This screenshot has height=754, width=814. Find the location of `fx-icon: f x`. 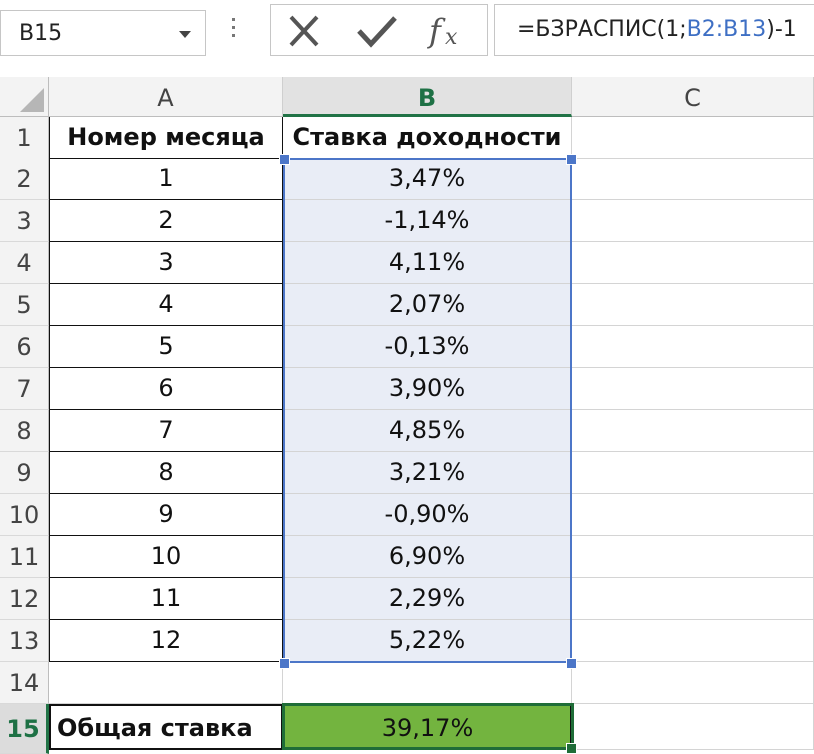

fx-icon: f x is located at coordinates (447, 31).